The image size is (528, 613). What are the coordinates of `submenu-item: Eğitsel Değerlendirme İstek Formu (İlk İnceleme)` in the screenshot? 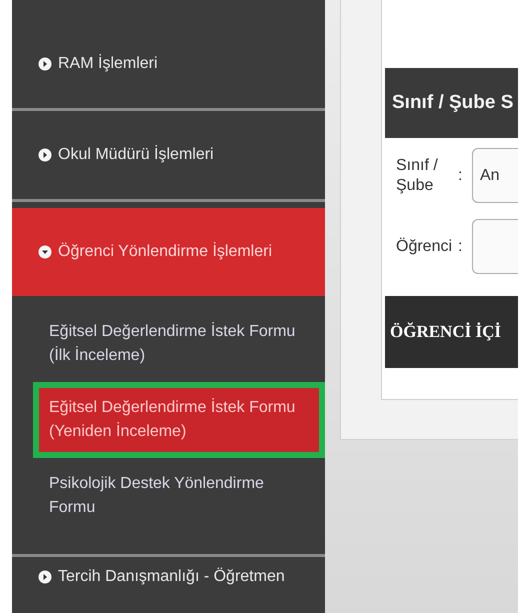 It's located at (179, 344).